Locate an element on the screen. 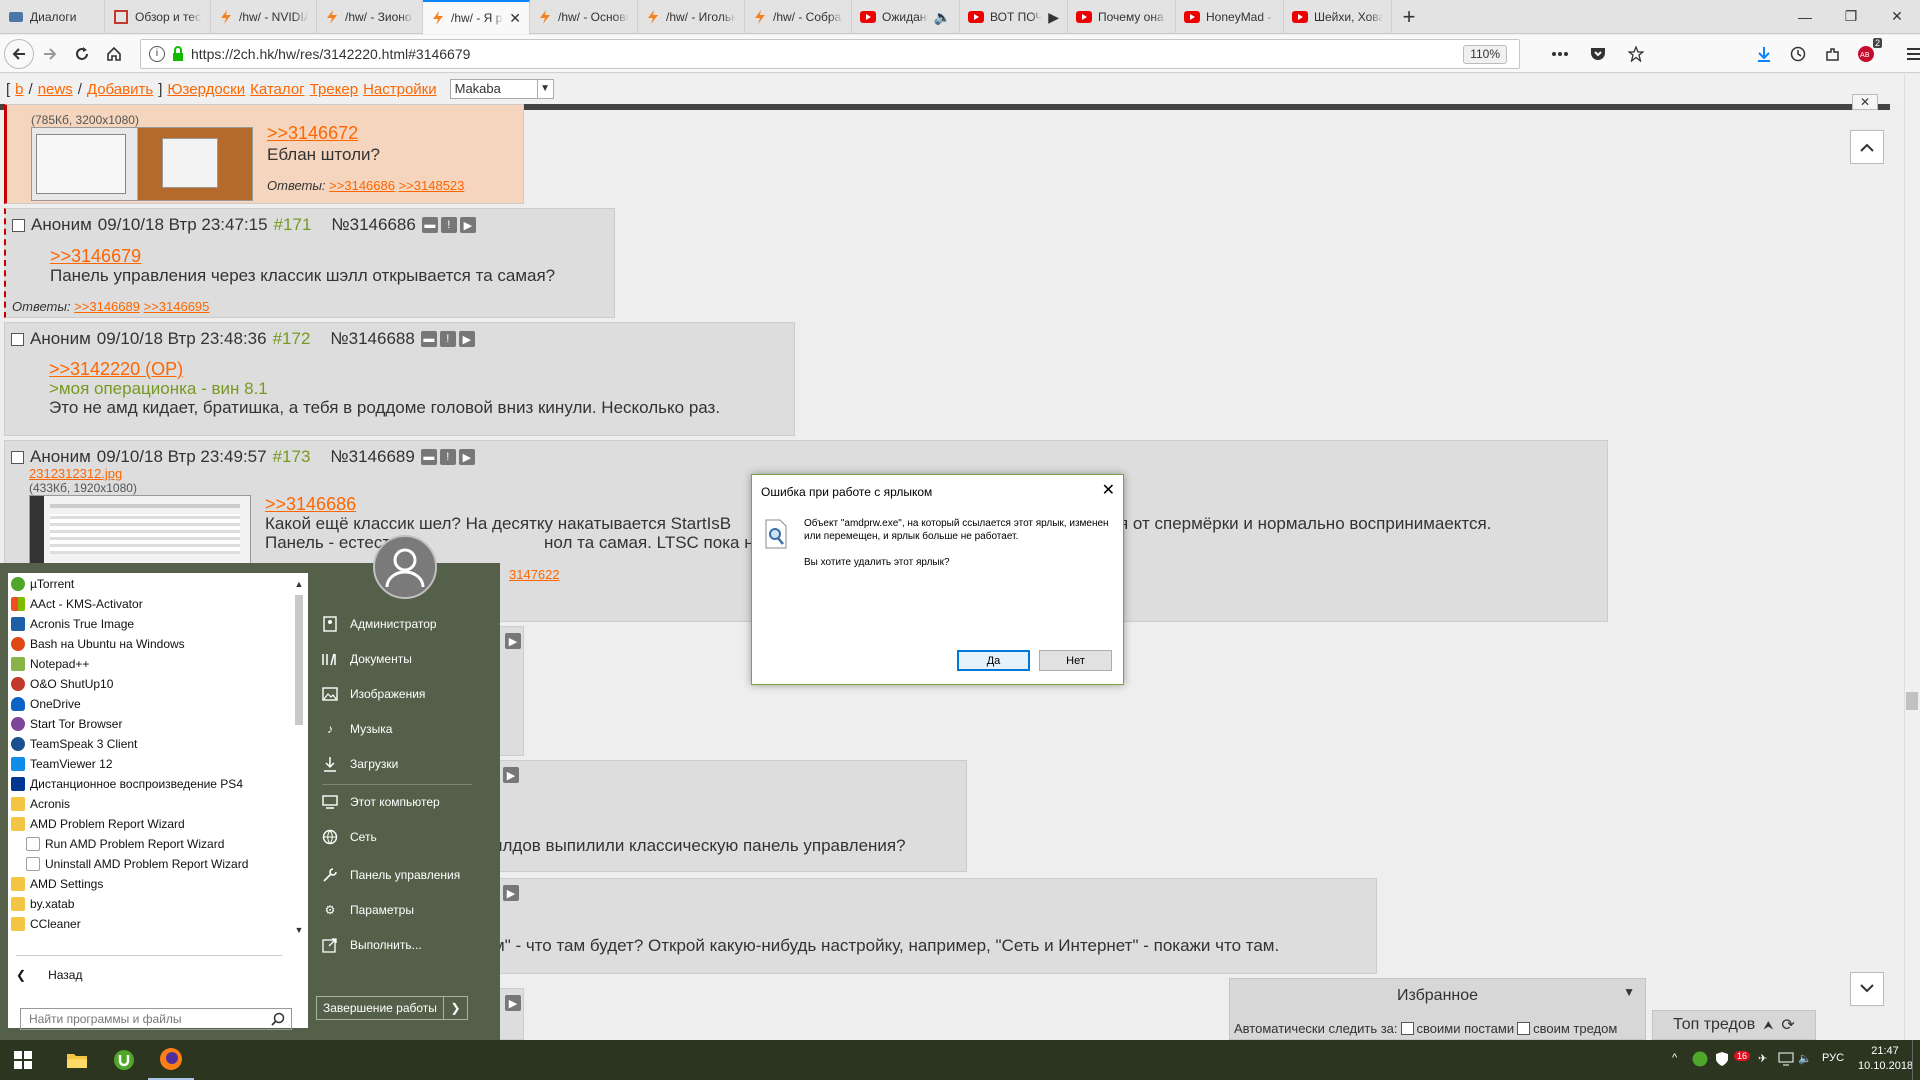 This screenshot has width=1920, height=1080. tab-hw-nvidia: /hw/ - NVIDIA T is located at coordinates (264, 17).